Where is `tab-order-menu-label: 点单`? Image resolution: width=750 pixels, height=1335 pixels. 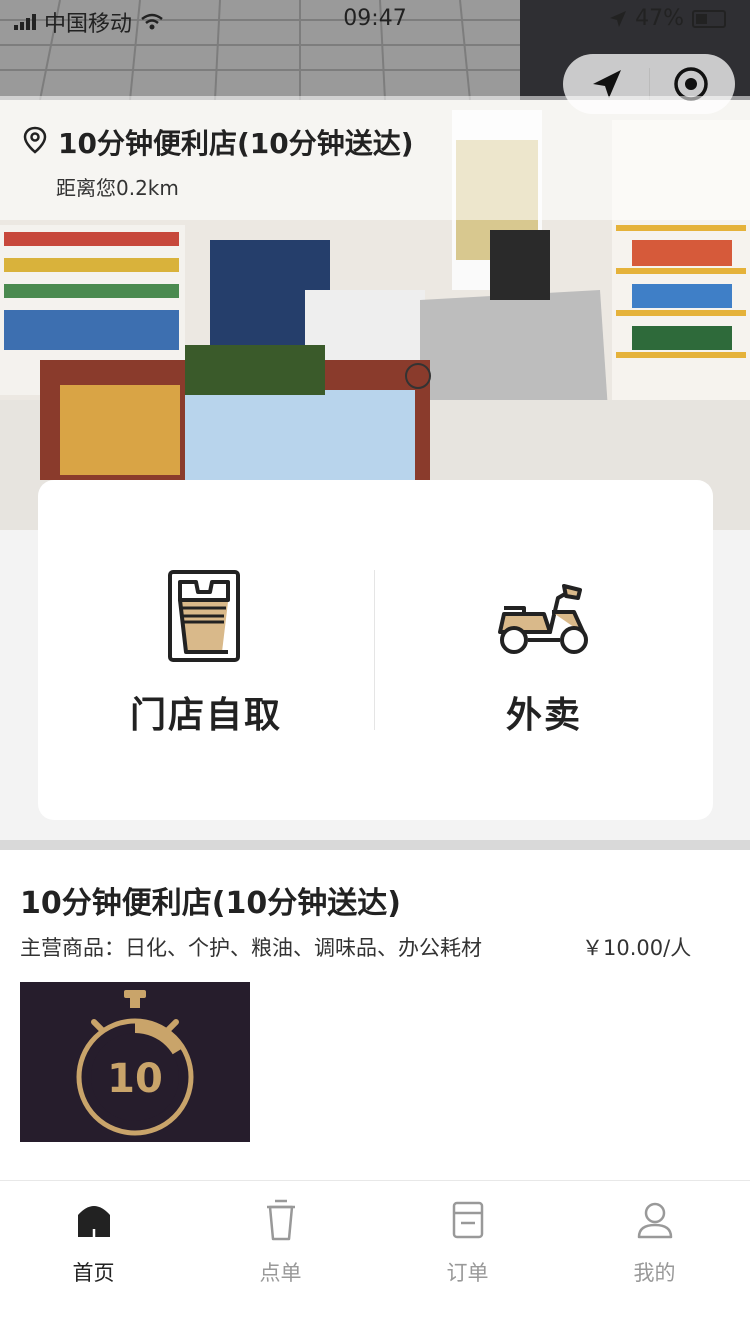
tab-order-menu-label: 点单 is located at coordinates (280, 1273).